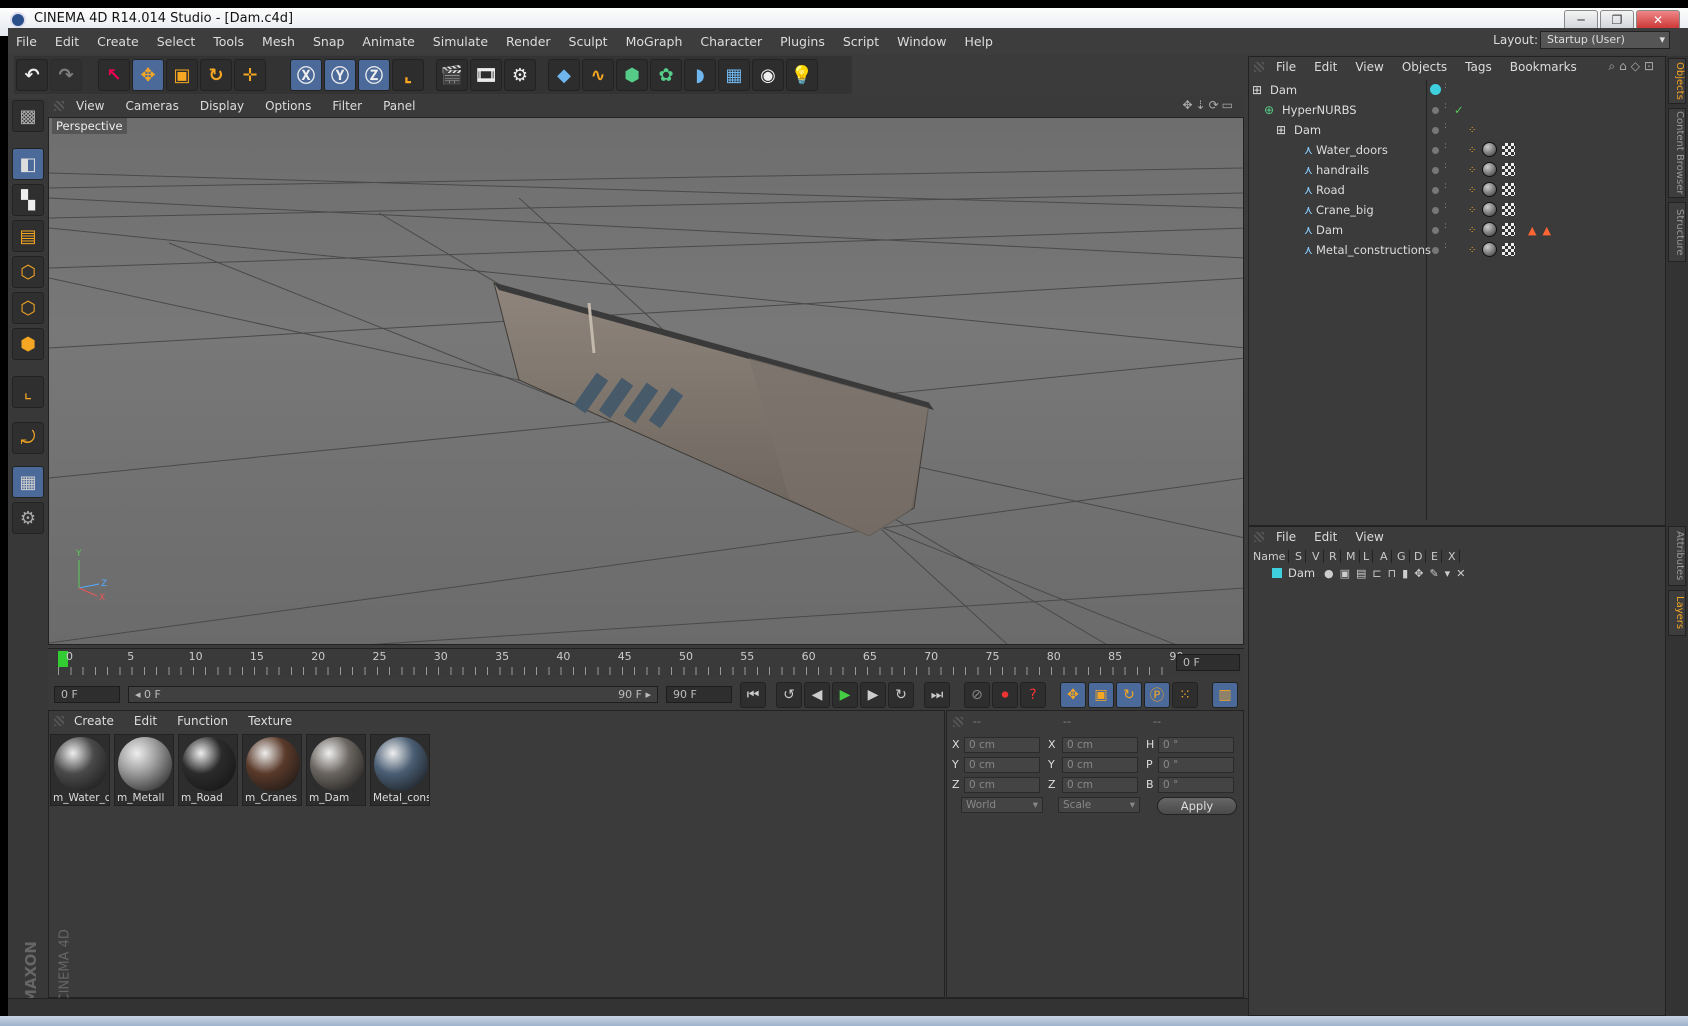  Describe the element at coordinates (700, 75) in the screenshot. I see `deformer-icon: ◗` at that location.